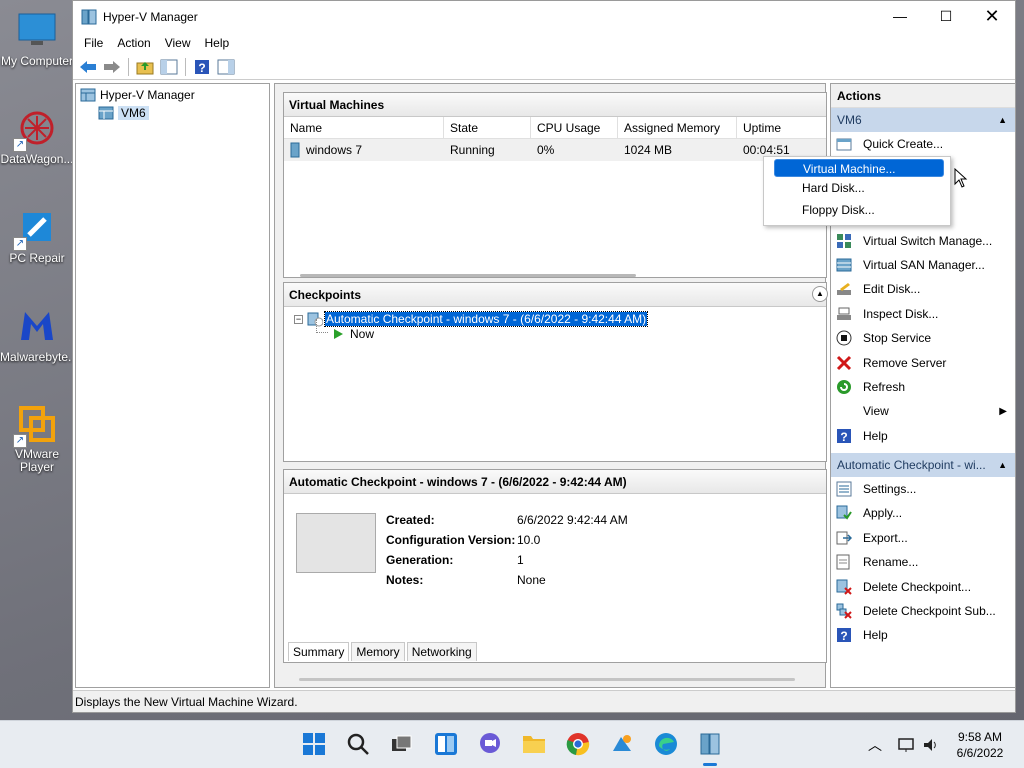  What do you see at coordinates (923, 436) in the screenshot?
I see `action-help: ? Help` at bounding box center [923, 436].